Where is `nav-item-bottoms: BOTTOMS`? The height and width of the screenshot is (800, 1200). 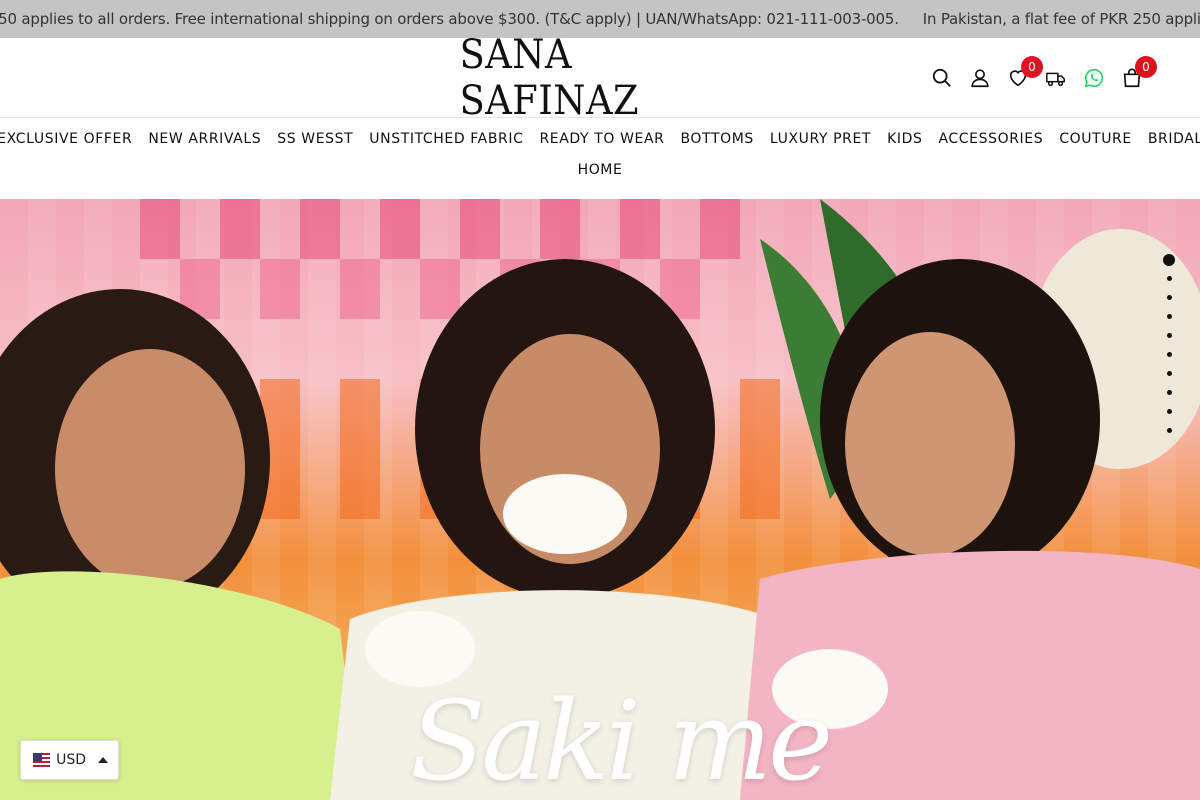
nav-item-bottoms: BOTTOMS is located at coordinates (716, 139).